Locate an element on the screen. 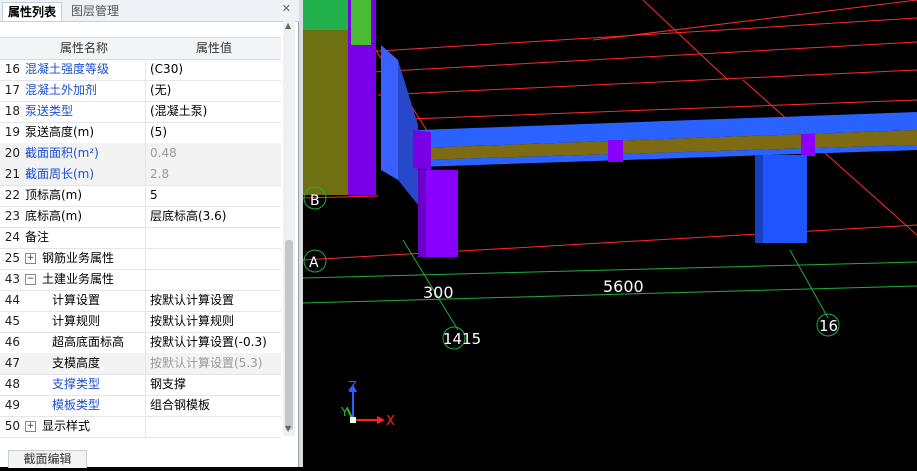 Image resolution: width=917 pixels, height=471 pixels. property-value: 按默认计算设置(-0.3) is located at coordinates (214, 342).